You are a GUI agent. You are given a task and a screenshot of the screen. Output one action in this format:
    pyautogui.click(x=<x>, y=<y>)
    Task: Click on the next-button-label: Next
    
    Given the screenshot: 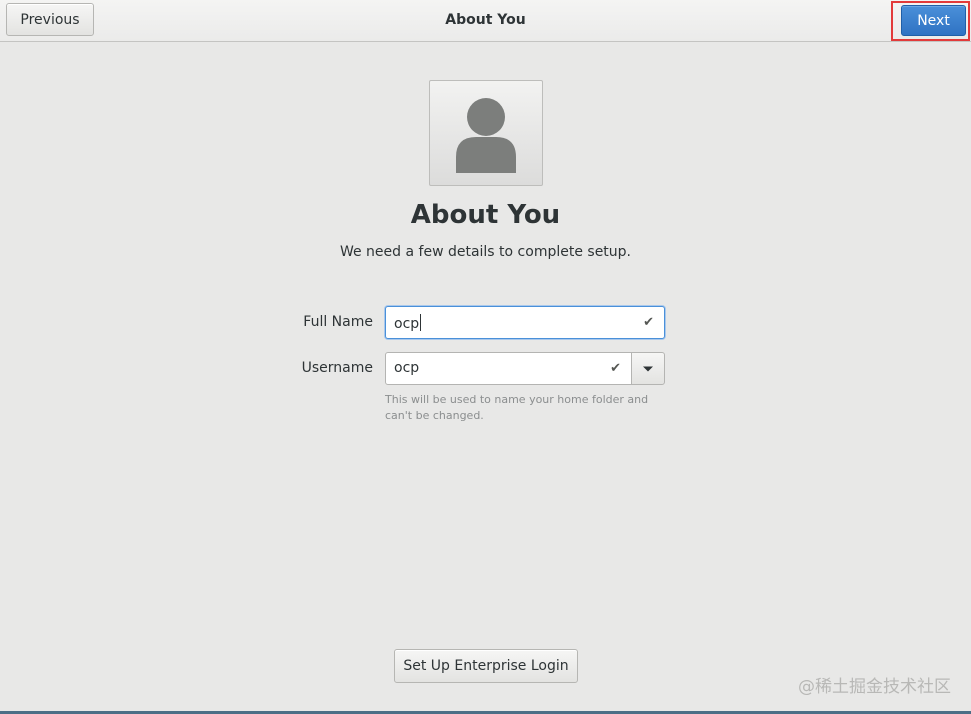 What is the action you would take?
    pyautogui.click(x=933, y=20)
    